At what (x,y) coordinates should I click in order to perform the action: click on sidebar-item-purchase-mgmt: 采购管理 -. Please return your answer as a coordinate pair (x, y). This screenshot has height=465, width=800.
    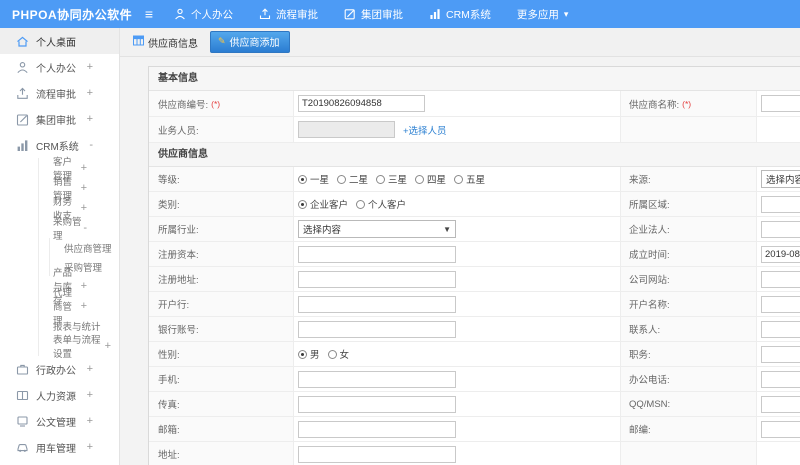
    Looking at the image, I should click on (79, 229).